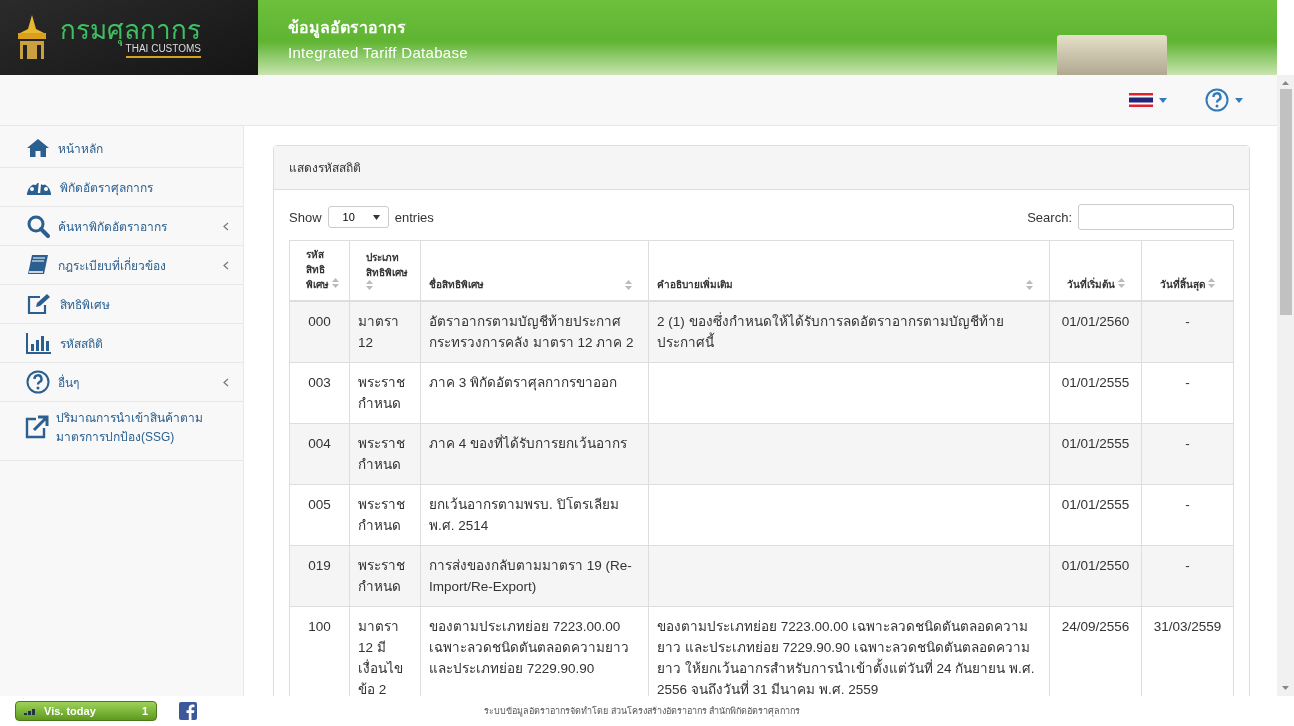  Describe the element at coordinates (1095, 565) in the screenshot. I see `table-cell: 01/01/2550` at that location.